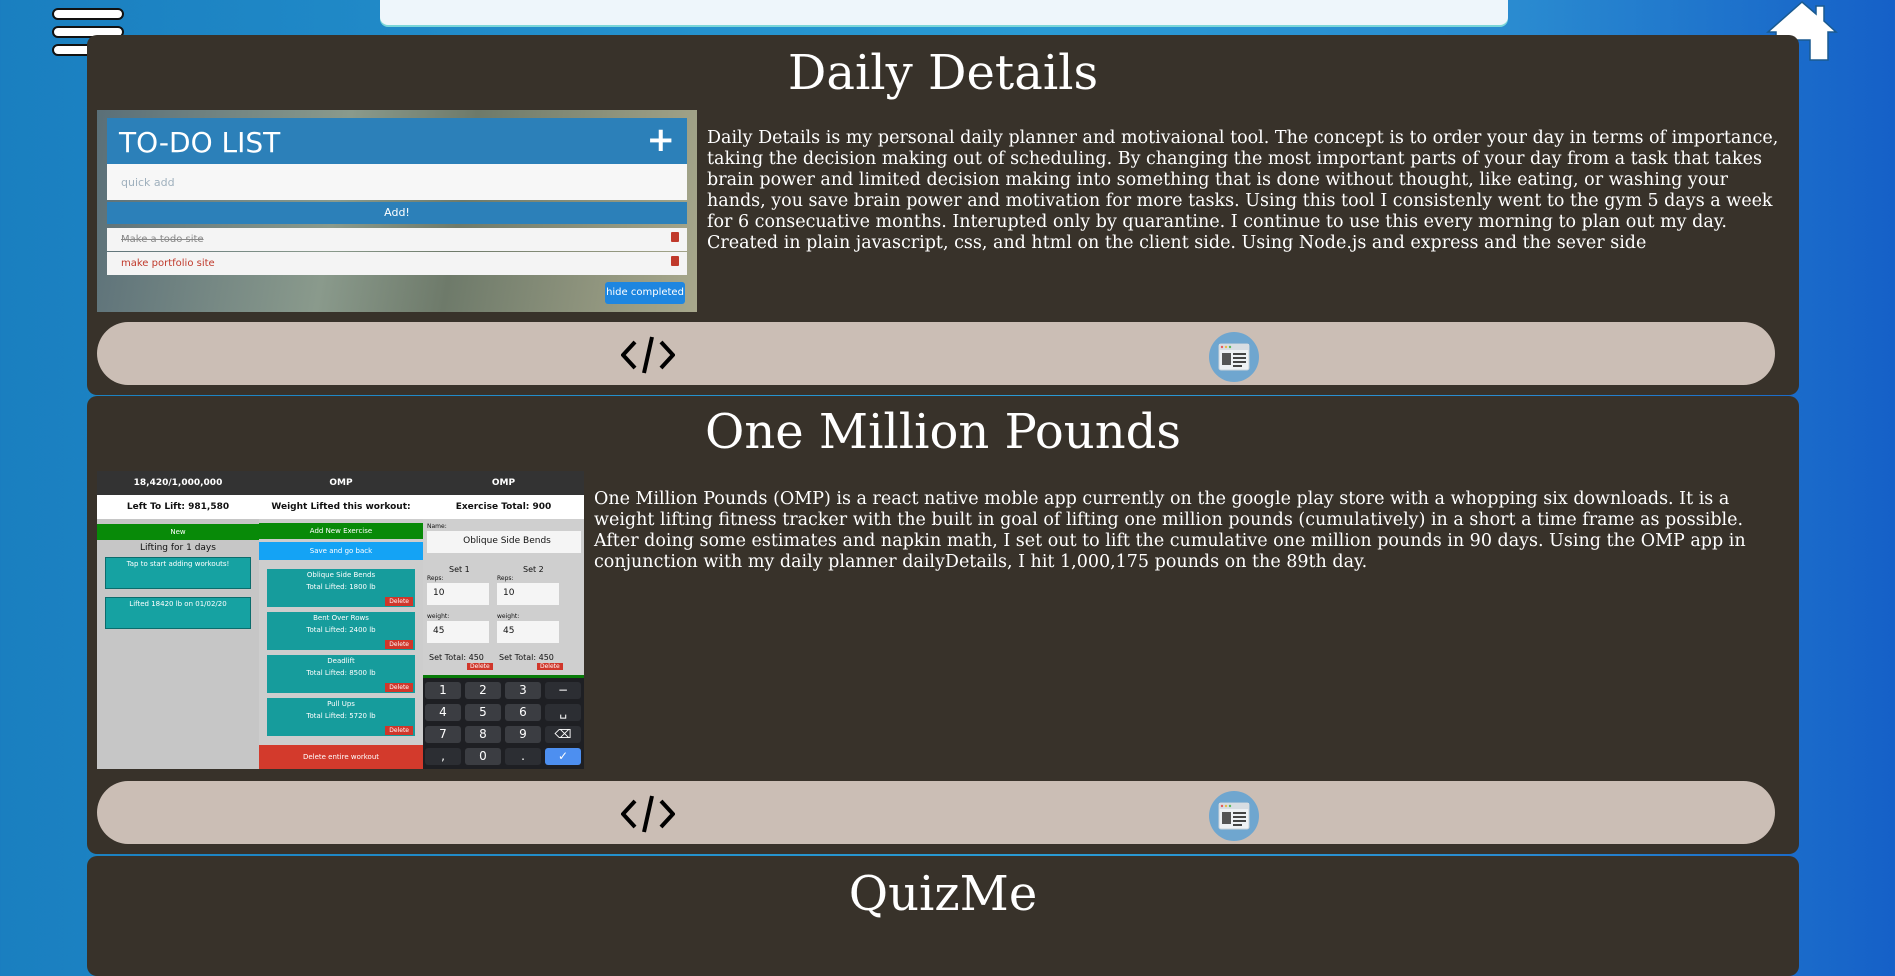  Describe the element at coordinates (443, 756) in the screenshot. I see `keypad-key: ,` at that location.